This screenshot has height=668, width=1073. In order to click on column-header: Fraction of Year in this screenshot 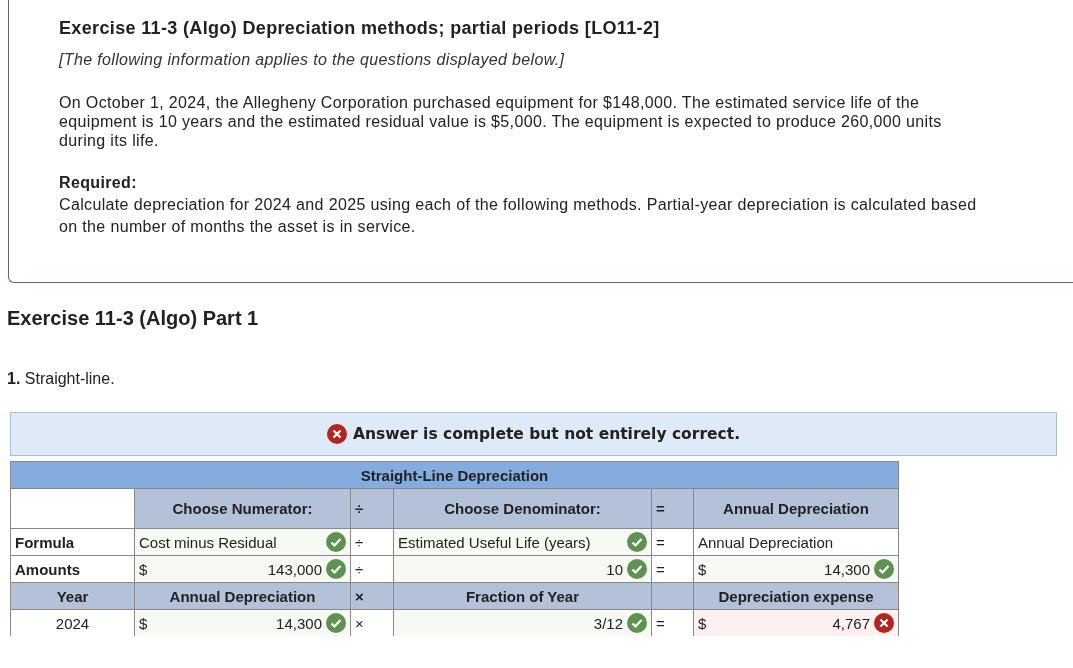, I will do `click(522, 595)`.